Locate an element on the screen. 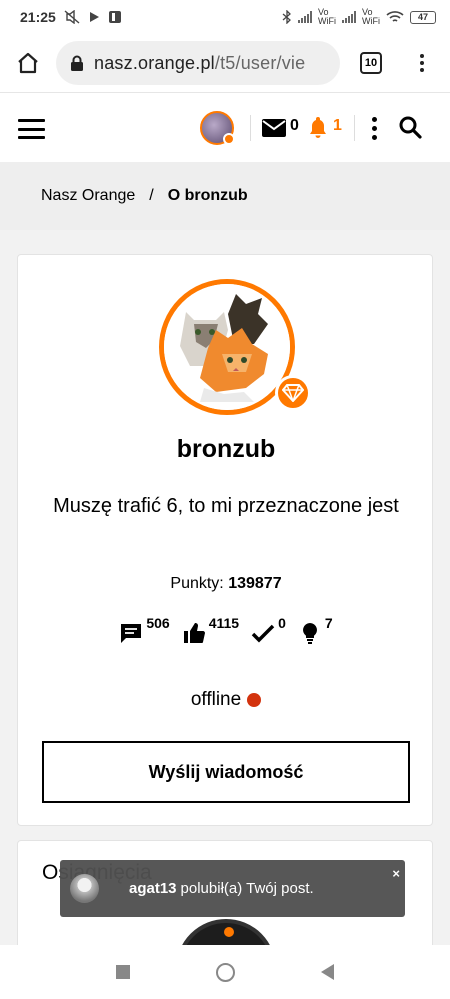 This screenshot has height=999, width=450. header-divider is located at coordinates (250, 128).